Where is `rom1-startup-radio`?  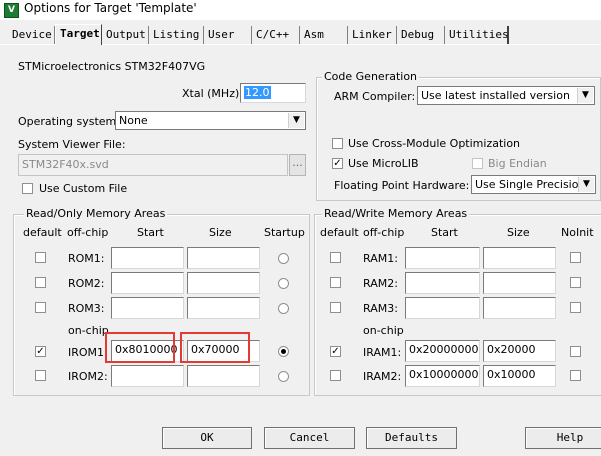 rom1-startup-radio is located at coordinates (283, 258).